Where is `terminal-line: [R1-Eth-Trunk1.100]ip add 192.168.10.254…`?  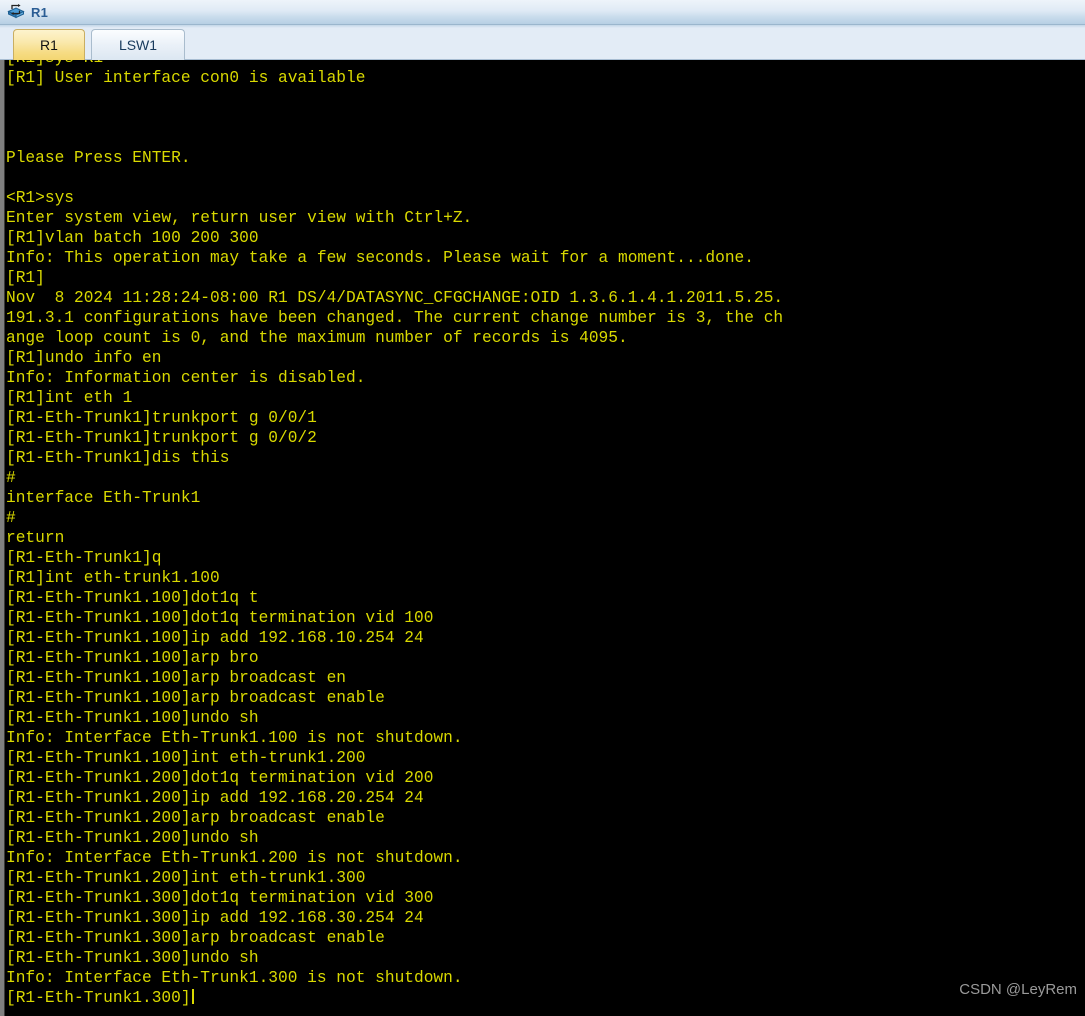
terminal-line: [R1-Eth-Trunk1.100]ip add 192.168.10.254… is located at coordinates (215, 638).